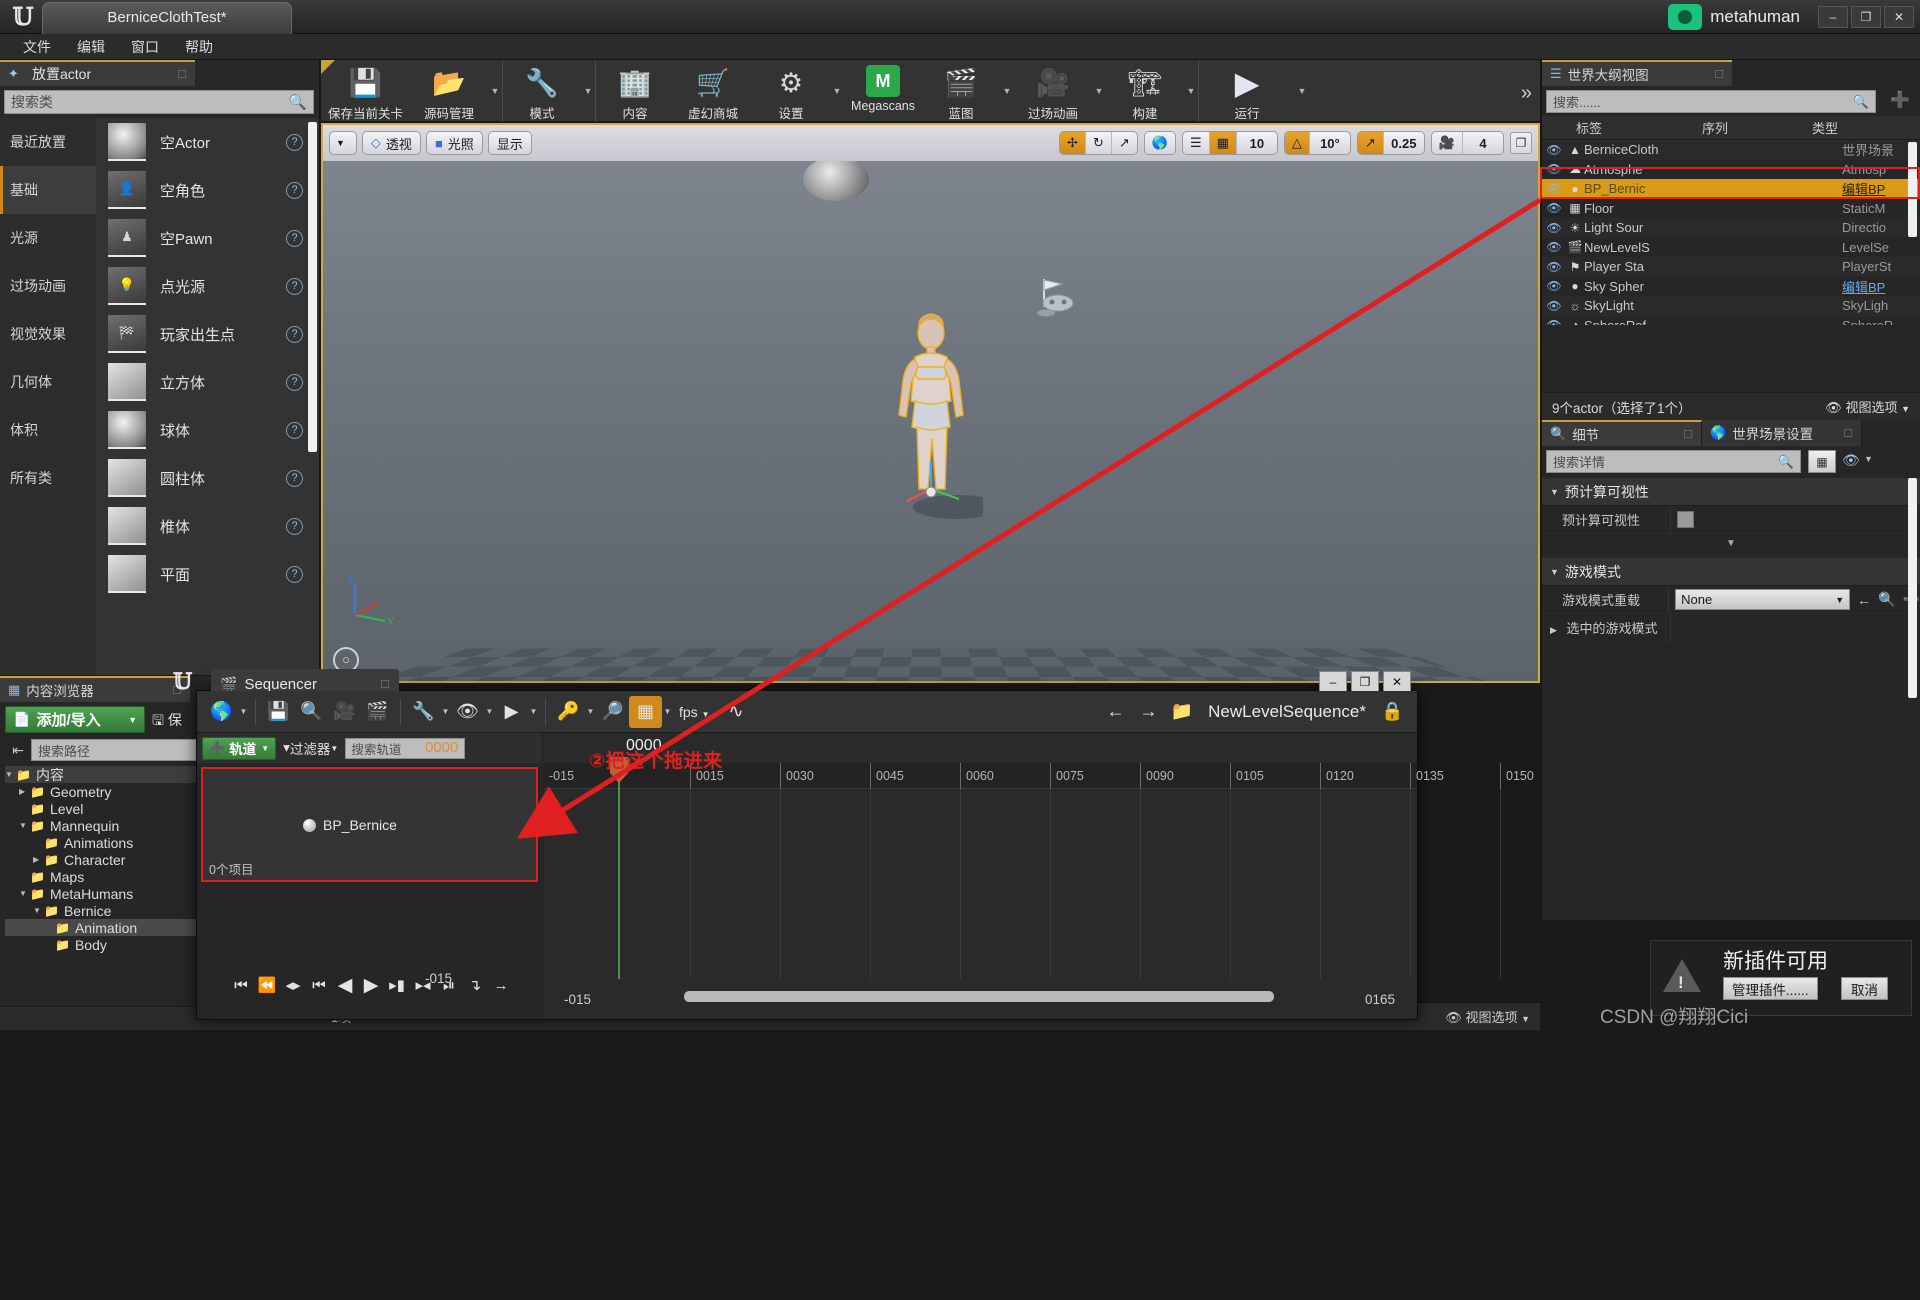 The height and width of the screenshot is (1300, 1920). What do you see at coordinates (75, 719) in the screenshot?
I see `add-import-button: 📄 添加/导入 ▼` at bounding box center [75, 719].